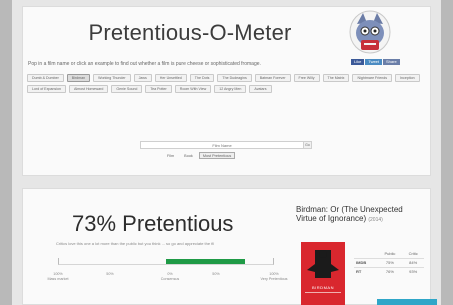 The image size is (453, 305). I want to click on search-button: Go, so click(307, 145).